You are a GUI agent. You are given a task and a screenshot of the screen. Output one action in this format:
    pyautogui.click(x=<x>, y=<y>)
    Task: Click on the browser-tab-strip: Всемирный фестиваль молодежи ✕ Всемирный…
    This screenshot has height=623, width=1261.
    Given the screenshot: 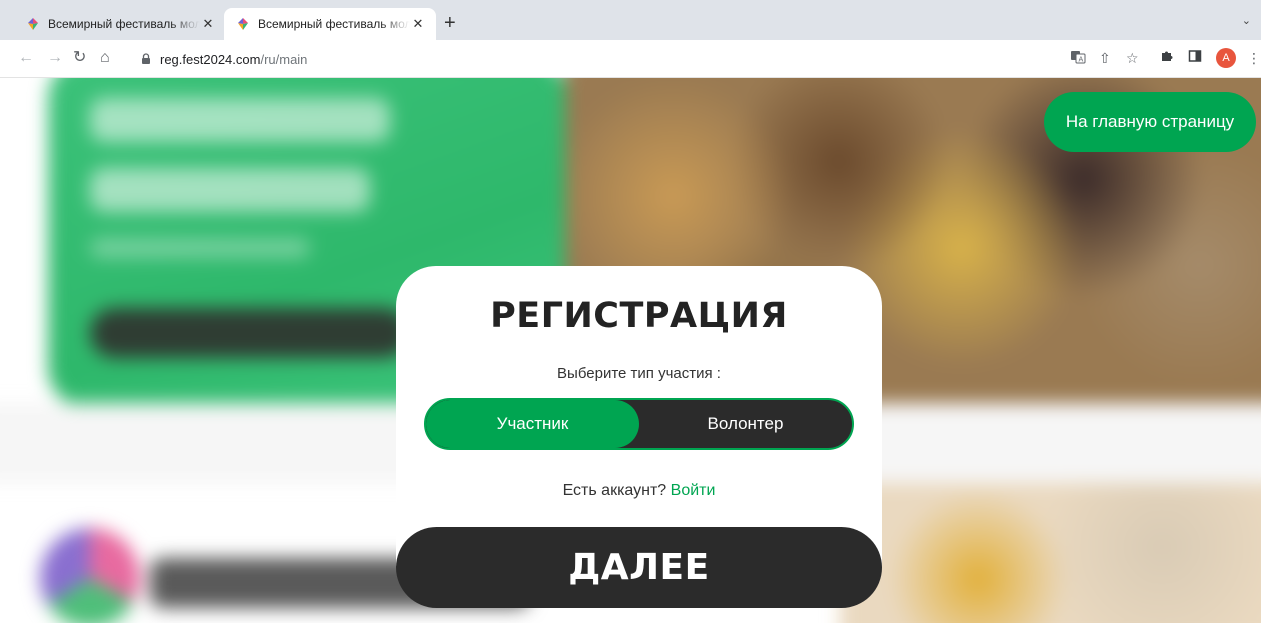 What is the action you would take?
    pyautogui.click(x=630, y=20)
    